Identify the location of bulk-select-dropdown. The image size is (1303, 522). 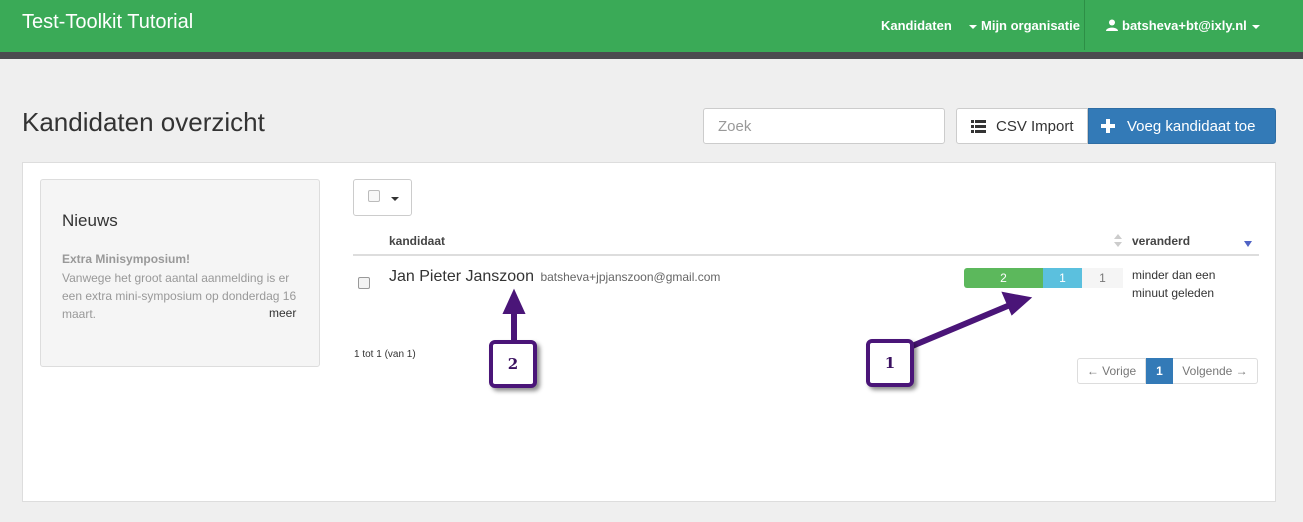
(382, 197).